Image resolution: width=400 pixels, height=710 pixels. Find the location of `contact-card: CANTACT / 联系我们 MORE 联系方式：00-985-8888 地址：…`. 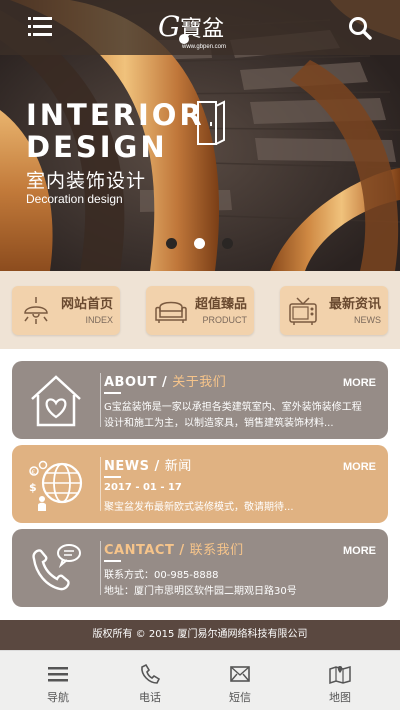

contact-card: CANTACT / 联系我们 MORE 联系方式：00-985-8888 地址：… is located at coordinates (200, 568).